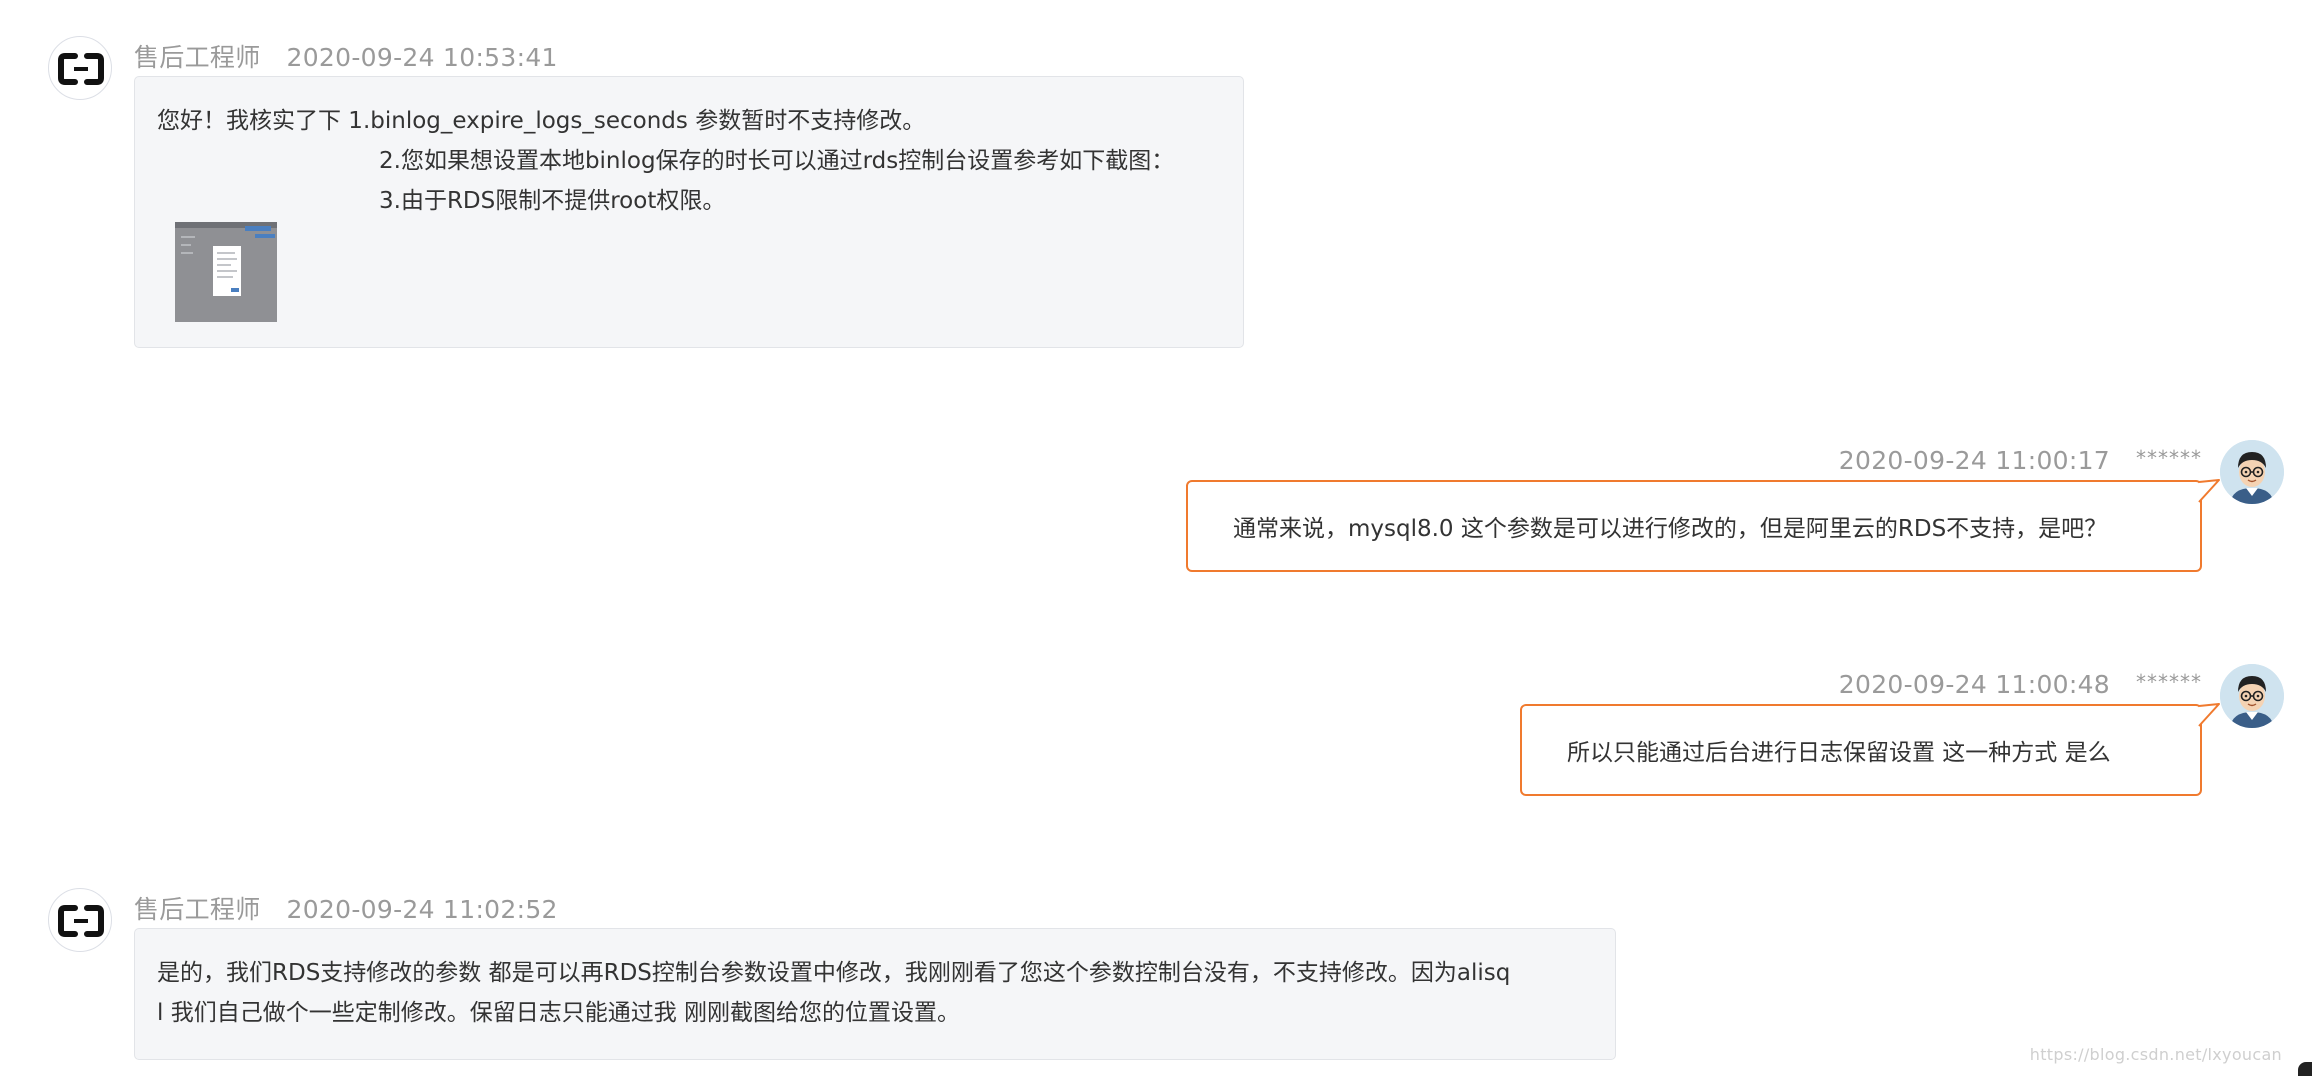 This screenshot has height=1076, width=2312. Describe the element at coordinates (2155, 1054) in the screenshot. I see `watermark: https://blog.csdn.net/lxyoucan` at that location.